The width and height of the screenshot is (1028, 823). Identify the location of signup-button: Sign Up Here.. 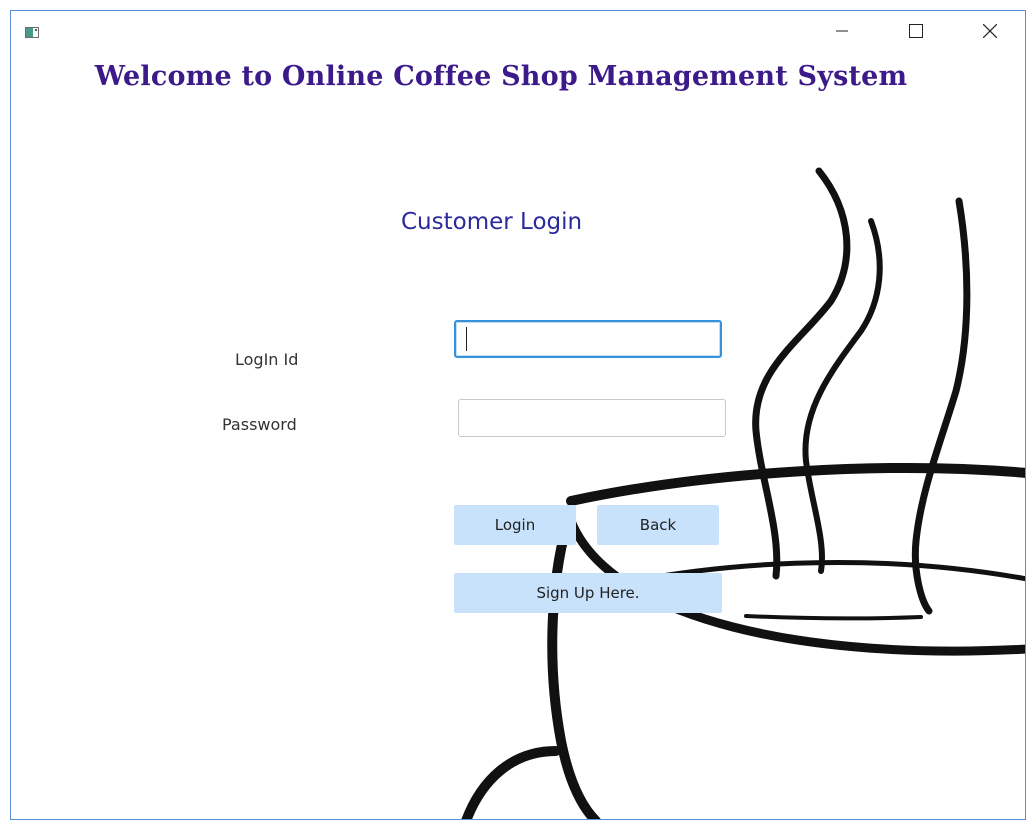
(588, 593).